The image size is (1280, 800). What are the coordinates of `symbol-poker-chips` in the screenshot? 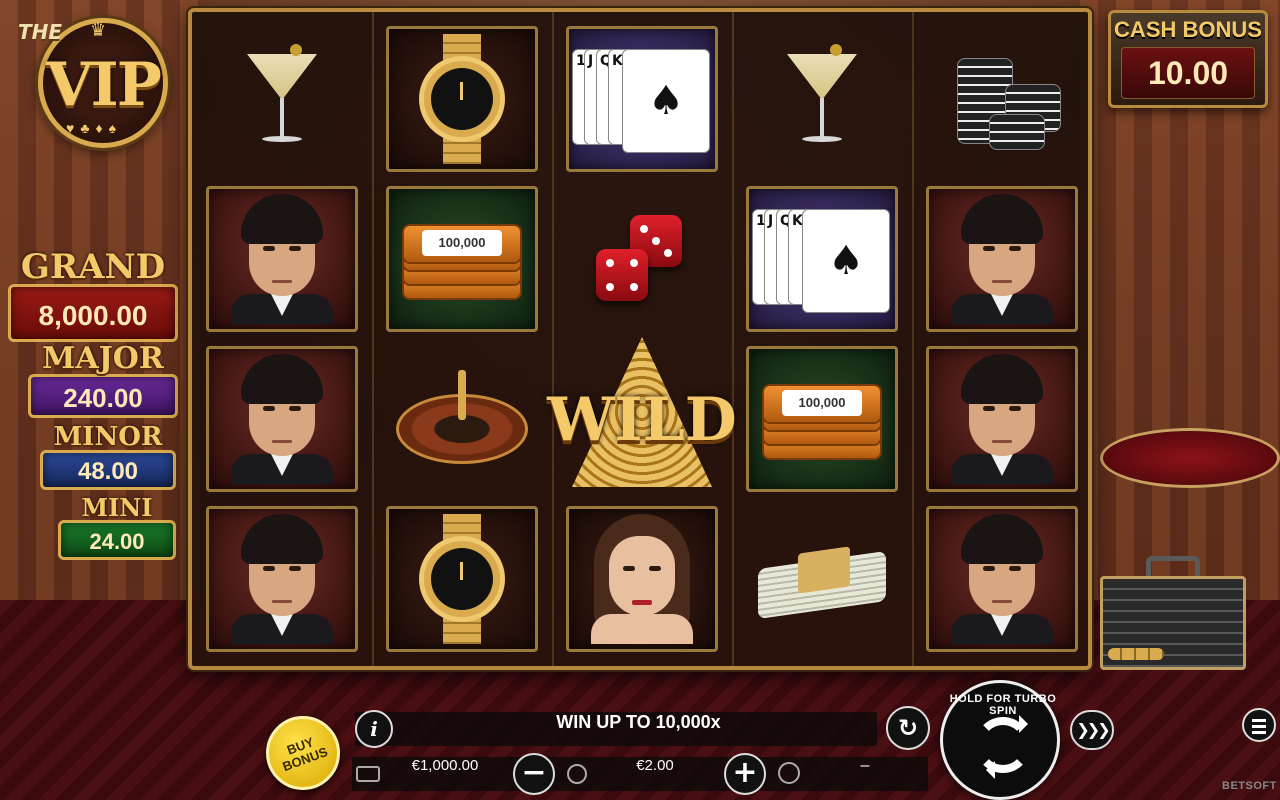 It's located at (1002, 99).